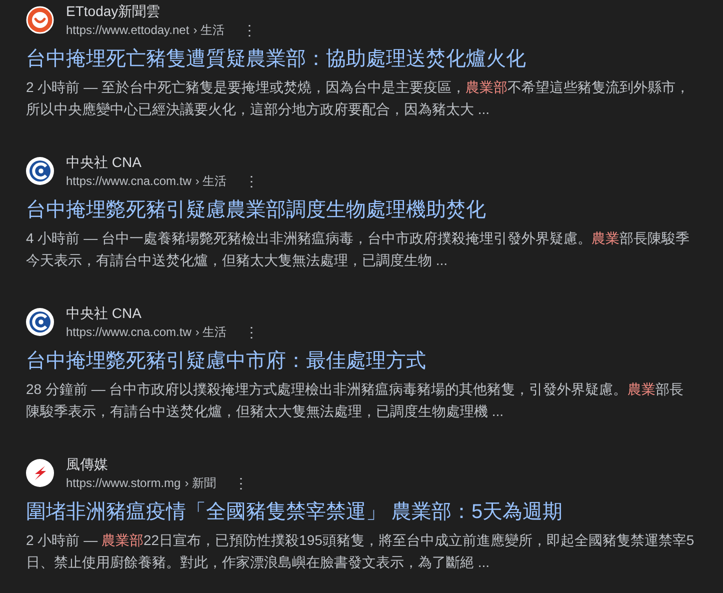 This screenshot has height=593, width=723. What do you see at coordinates (40, 20) in the screenshot?
I see `smile-logo-icon` at bounding box center [40, 20].